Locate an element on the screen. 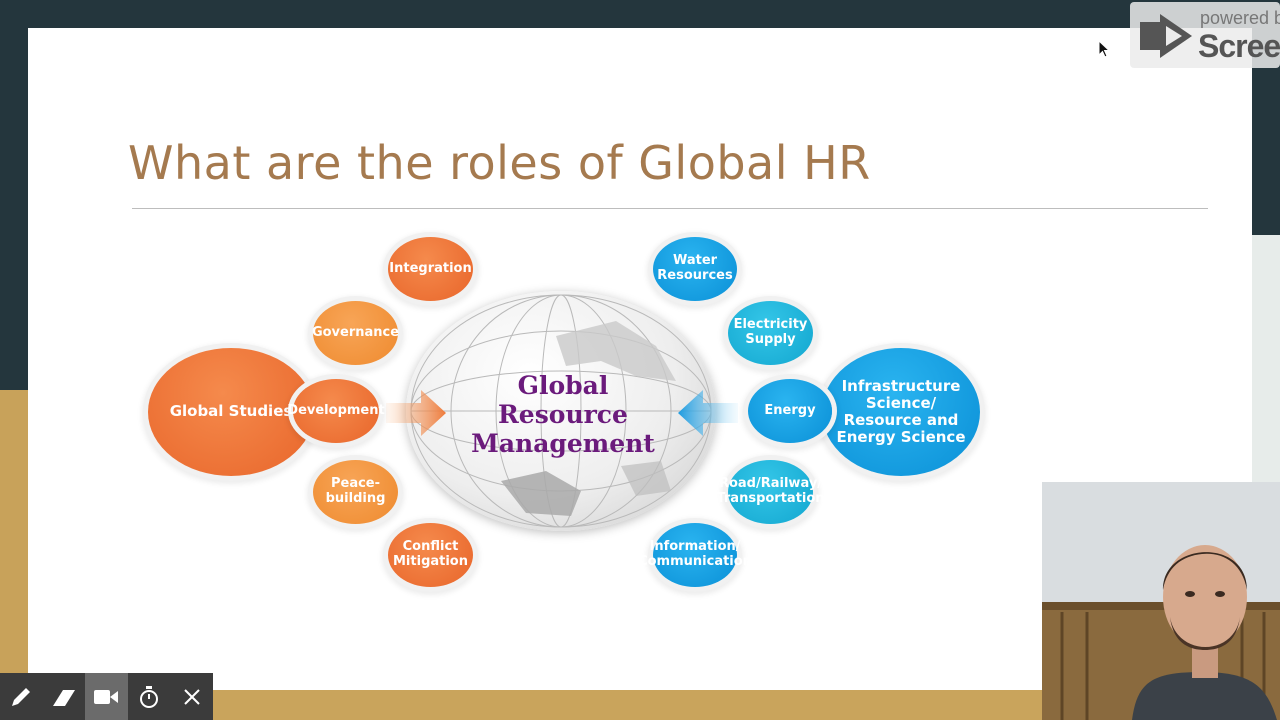 The image size is (1280, 720). timer-icon is located at coordinates (149, 696).